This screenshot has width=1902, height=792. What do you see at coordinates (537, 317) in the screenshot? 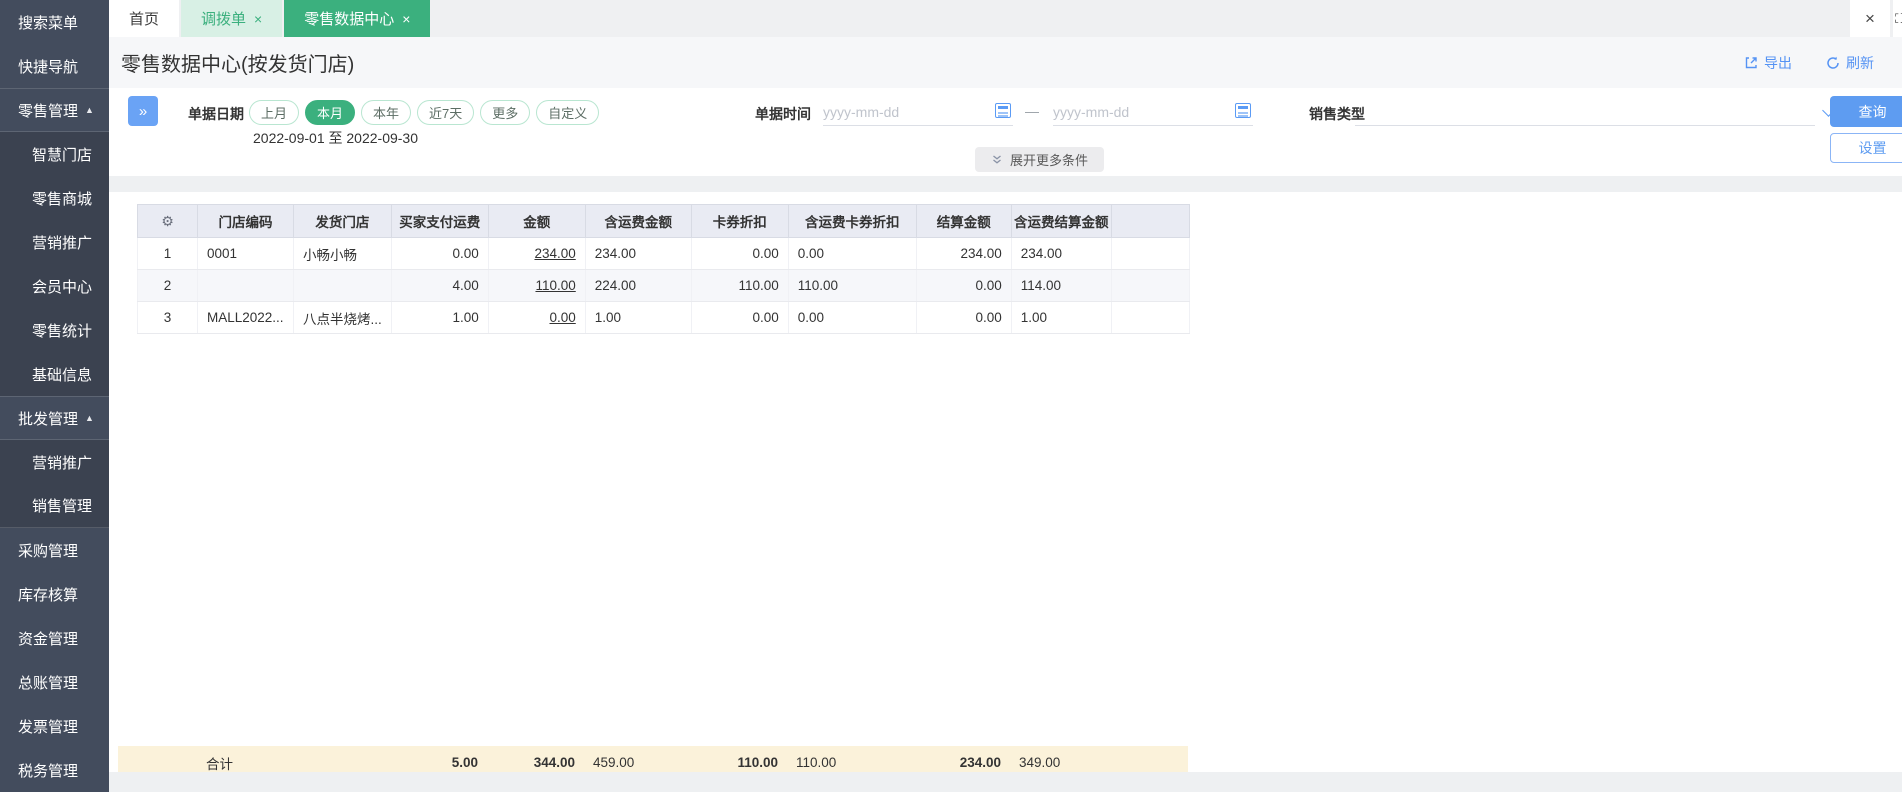
I see `cell-amount-link: 0.00` at bounding box center [537, 317].